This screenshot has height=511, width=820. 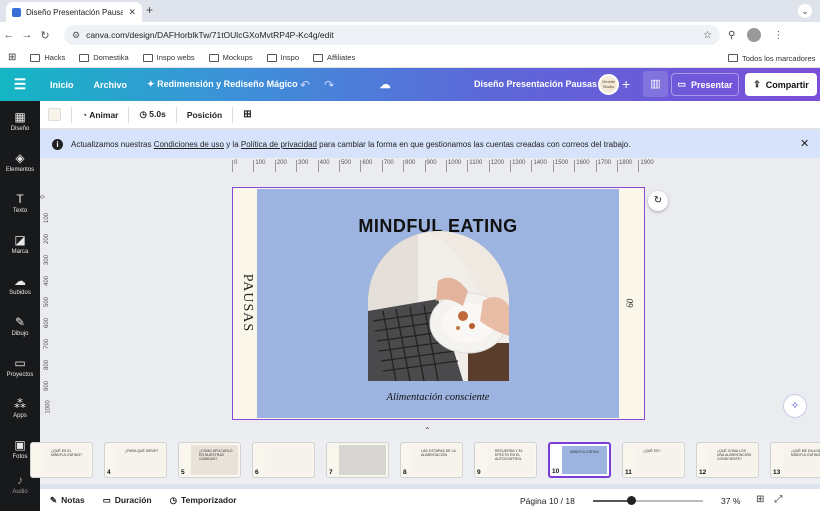 I want to click on sidebar-item-elementos: ◈ Elementos, so click(x=20, y=162).